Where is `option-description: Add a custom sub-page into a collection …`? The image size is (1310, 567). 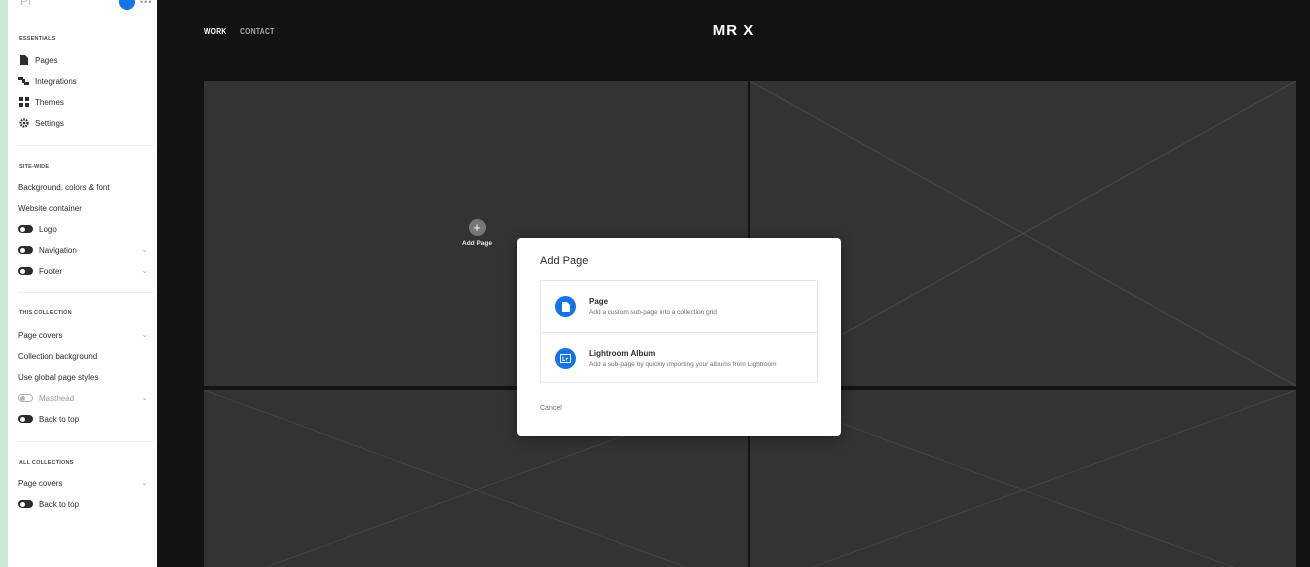 option-description: Add a custom sub-page into a collection … is located at coordinates (653, 312).